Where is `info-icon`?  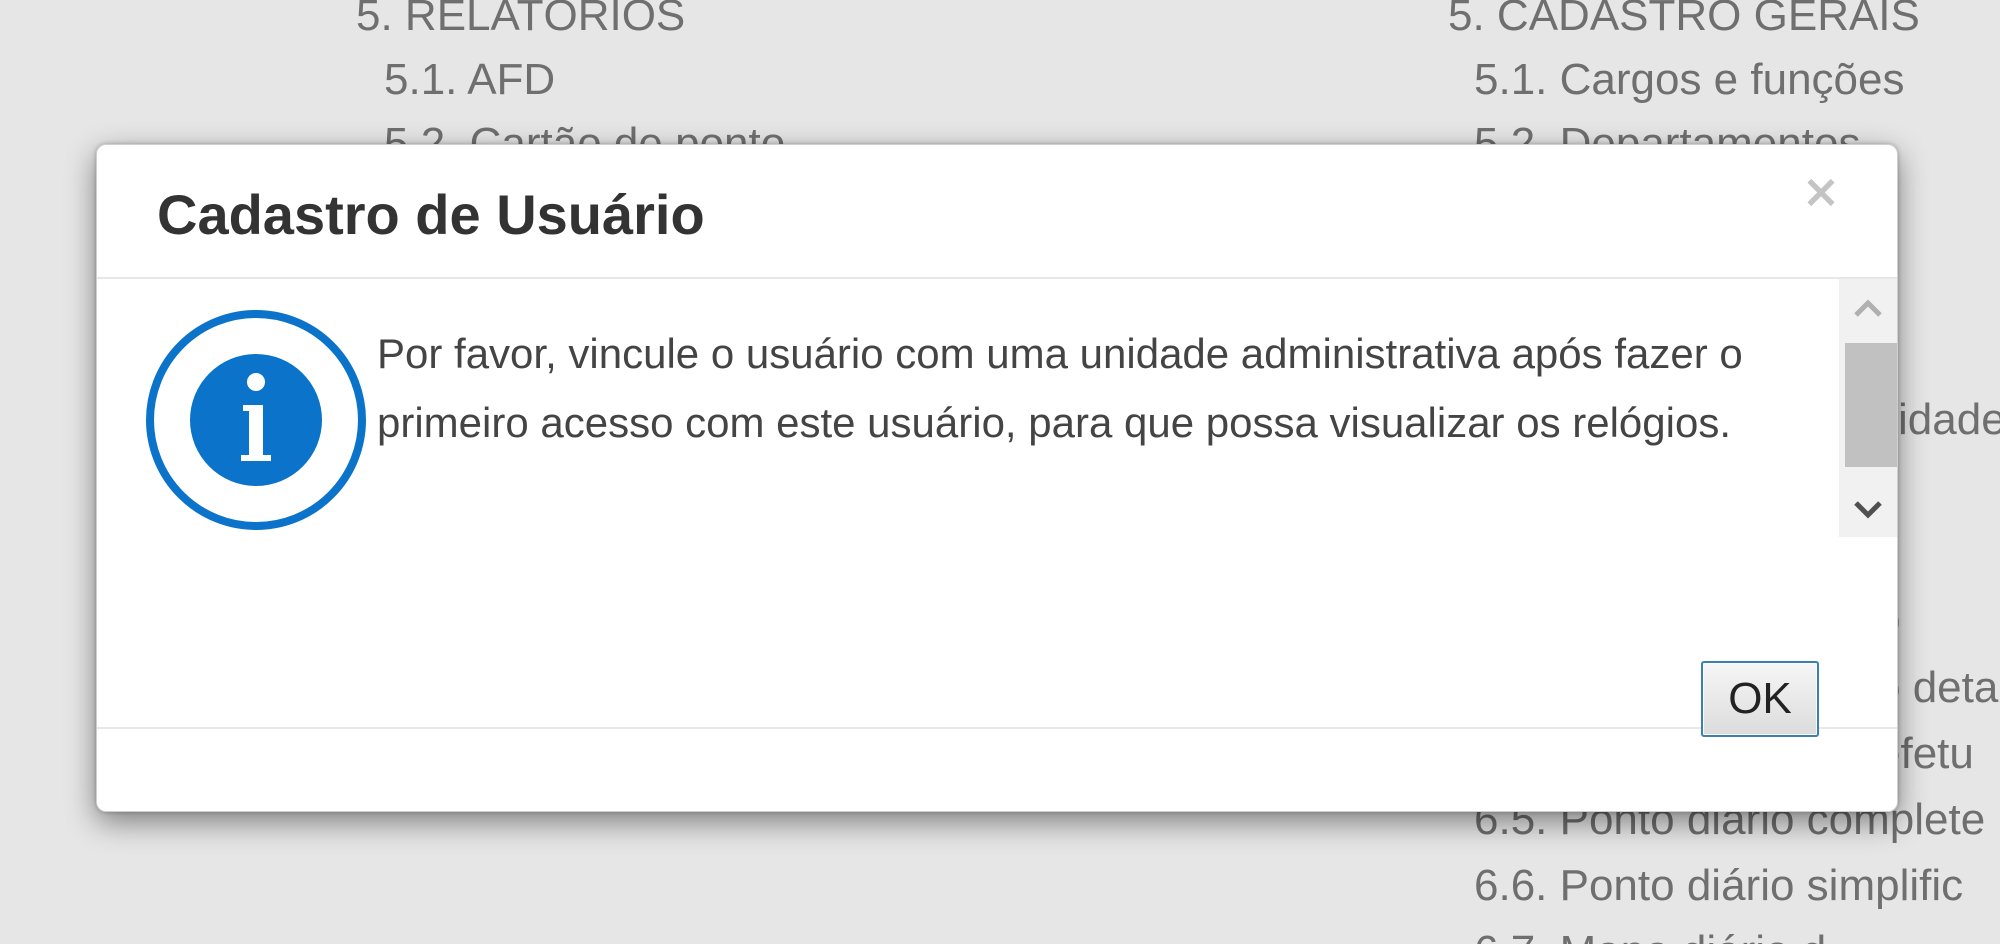 info-icon is located at coordinates (256, 420).